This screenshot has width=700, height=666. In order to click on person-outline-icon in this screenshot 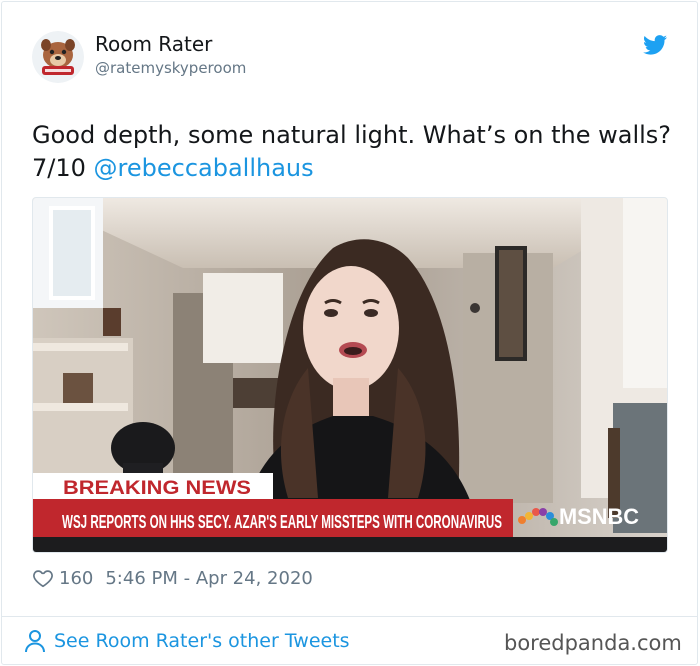, I will do `click(35, 641)`.